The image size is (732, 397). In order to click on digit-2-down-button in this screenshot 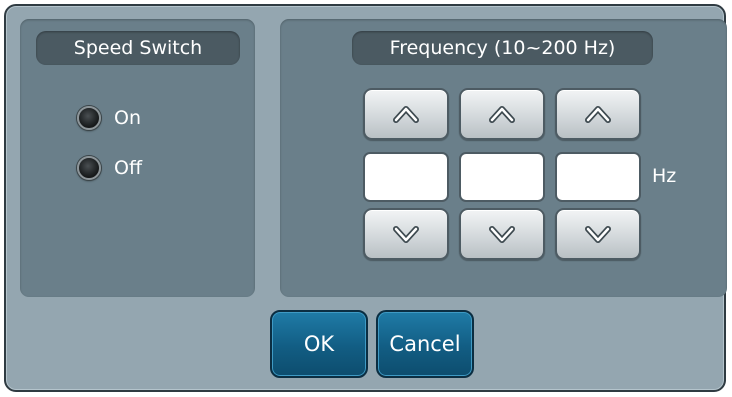, I will do `click(502, 234)`.